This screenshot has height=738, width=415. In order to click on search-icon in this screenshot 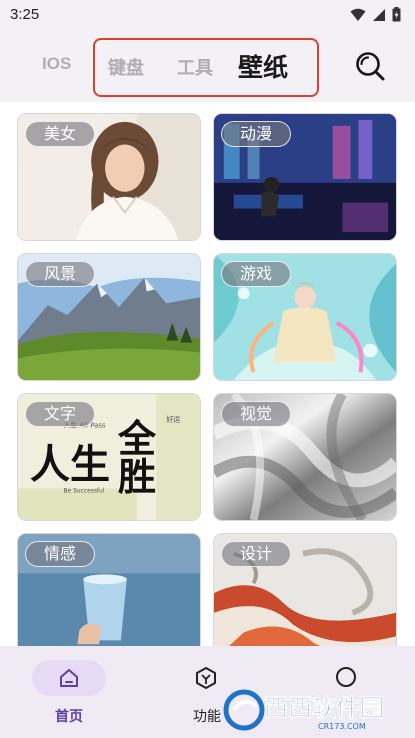, I will do `click(370, 66)`.